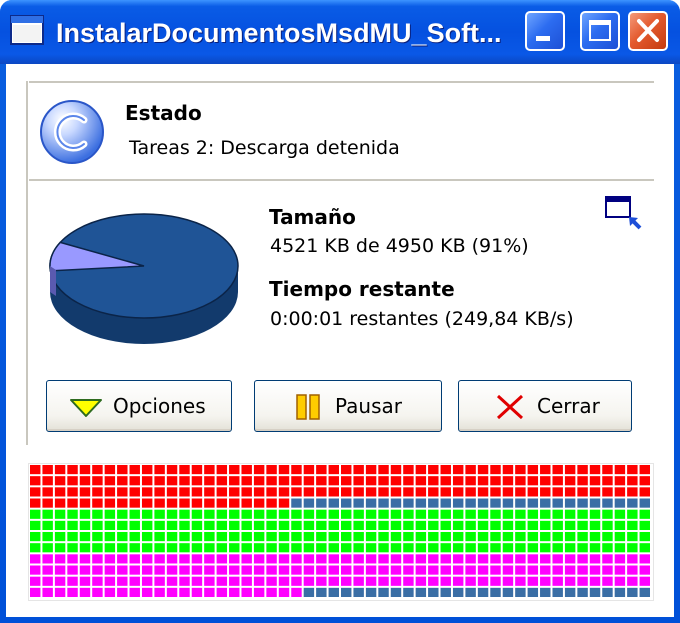 The image size is (680, 623). What do you see at coordinates (163, 113) in the screenshot?
I see `status-heading: Estado` at bounding box center [163, 113].